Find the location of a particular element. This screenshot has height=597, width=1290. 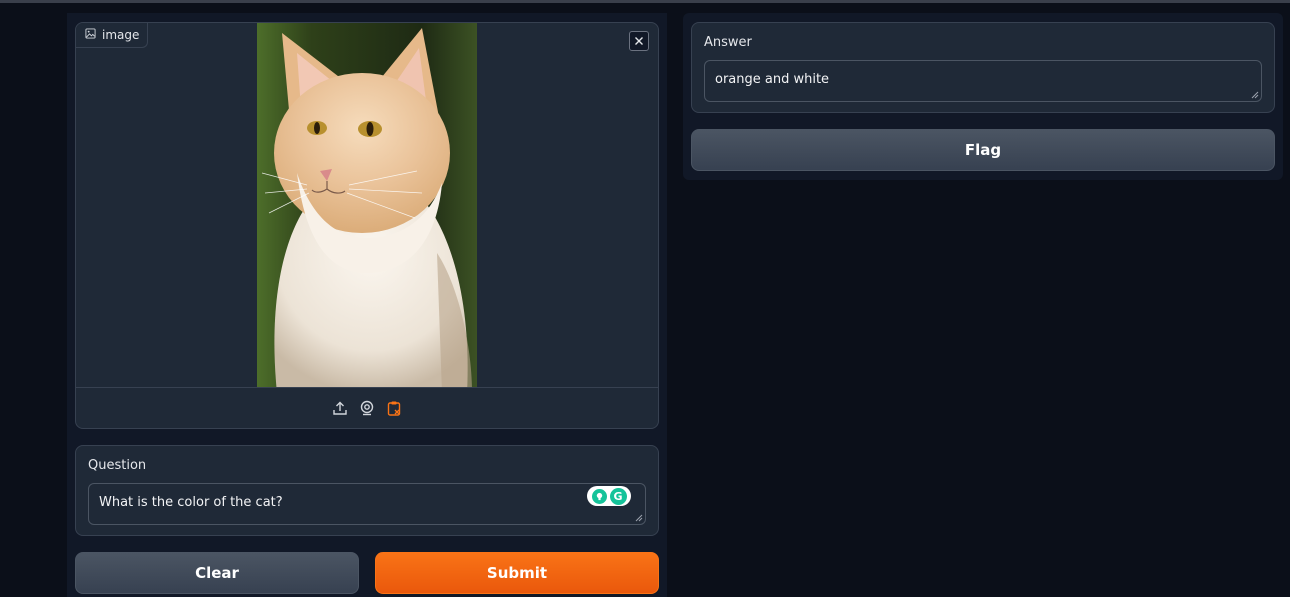

lightbulb-icon is located at coordinates (599, 496).